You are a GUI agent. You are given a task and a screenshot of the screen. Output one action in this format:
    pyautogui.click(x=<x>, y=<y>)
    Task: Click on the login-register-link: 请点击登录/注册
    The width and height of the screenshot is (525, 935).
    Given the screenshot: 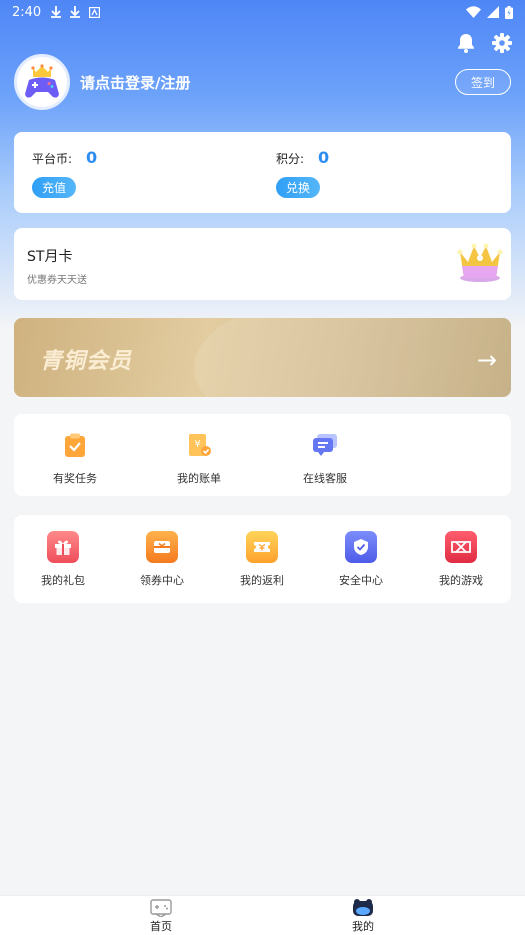 What is the action you would take?
    pyautogui.click(x=135, y=82)
    